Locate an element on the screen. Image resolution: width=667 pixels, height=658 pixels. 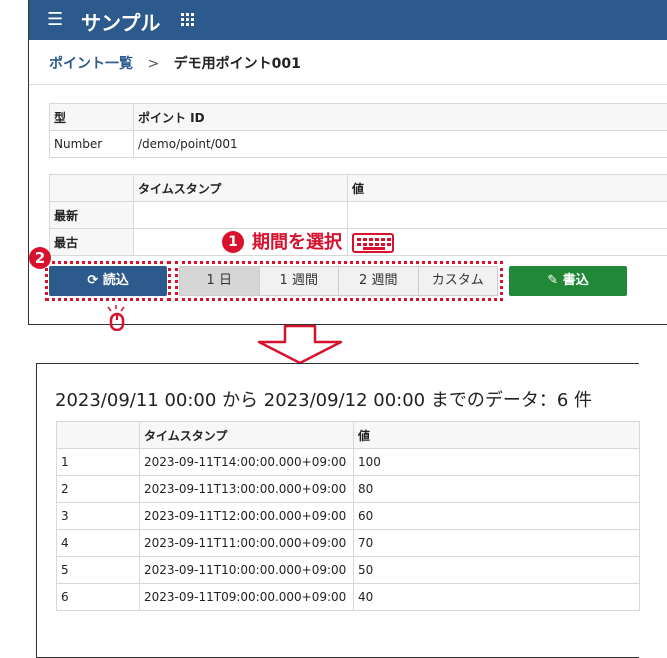
table-row: 5 2023-09-11T10:00:00.000+09:00 50 is located at coordinates (348, 570).